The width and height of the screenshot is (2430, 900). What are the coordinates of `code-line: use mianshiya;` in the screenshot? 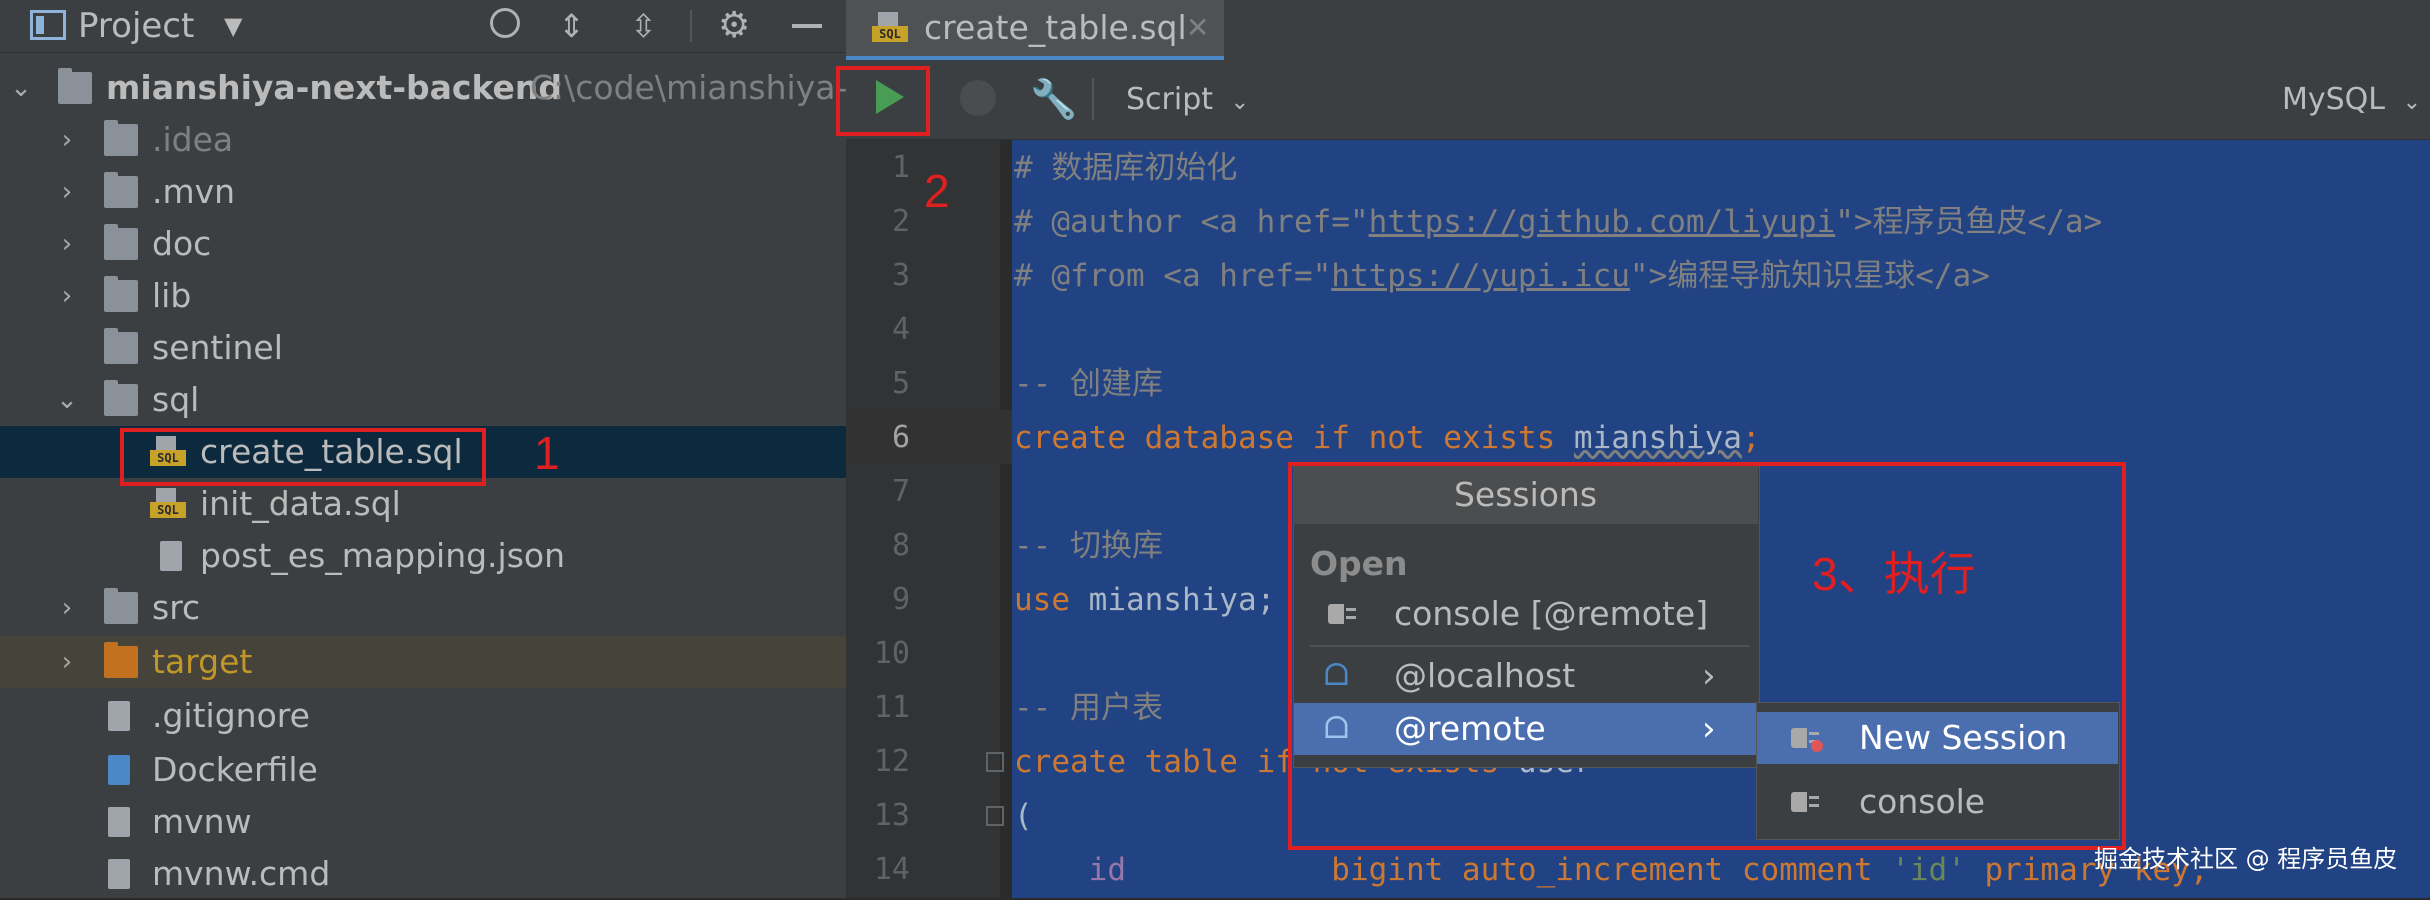 It's located at (1145, 600).